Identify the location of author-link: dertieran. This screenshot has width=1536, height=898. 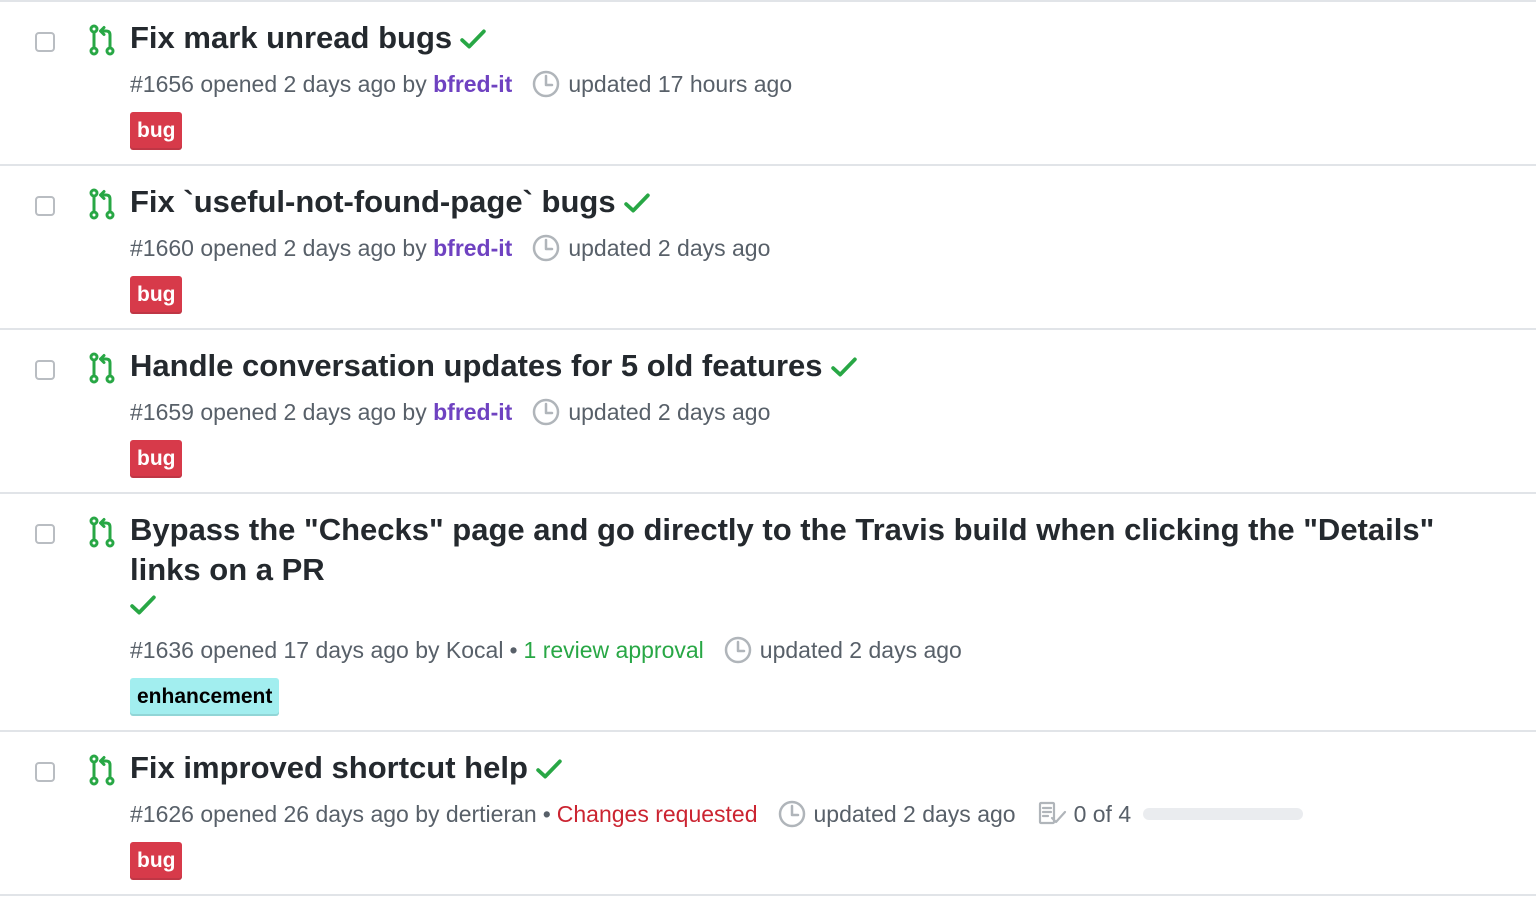
(491, 814).